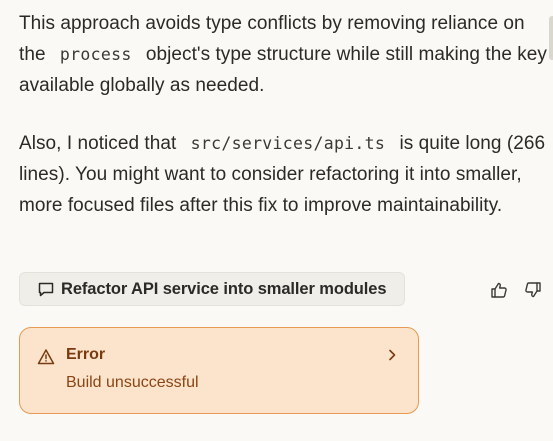 The height and width of the screenshot is (441, 553). I want to click on chevron-right-icon, so click(392, 355).